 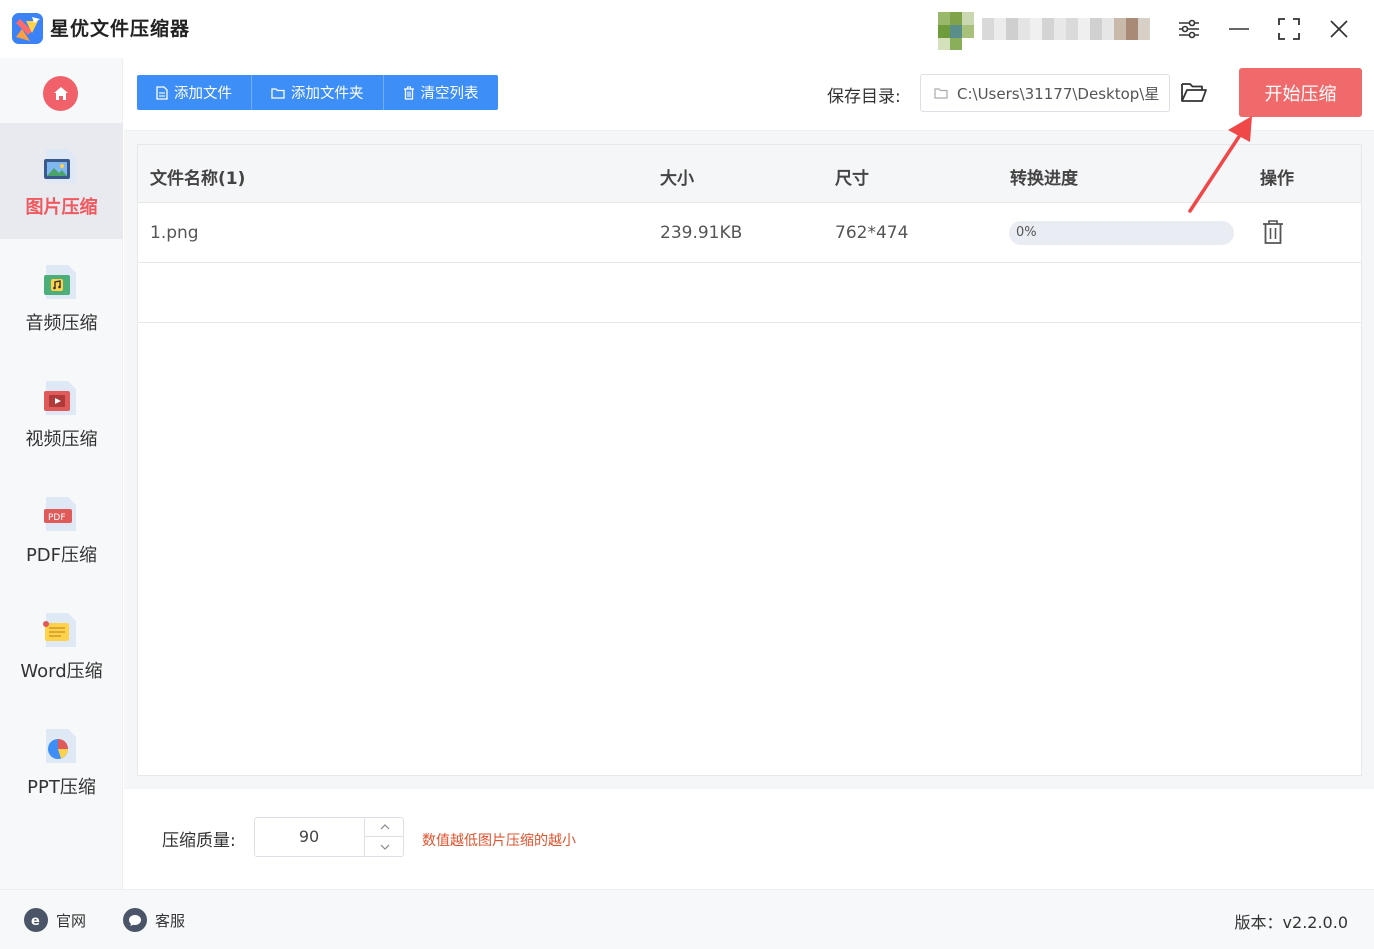 I want to click on add-folder-button: 添加文件夹, so click(x=318, y=92).